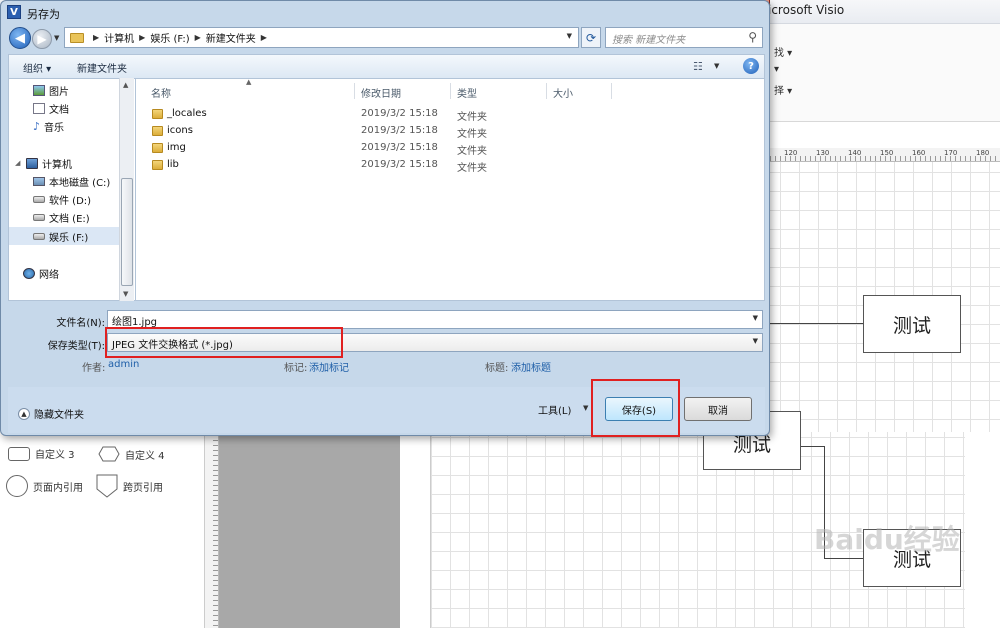  What do you see at coordinates (69, 238) in the screenshot?
I see `nav-item-label: 娱乐 (F:)` at bounding box center [69, 238].